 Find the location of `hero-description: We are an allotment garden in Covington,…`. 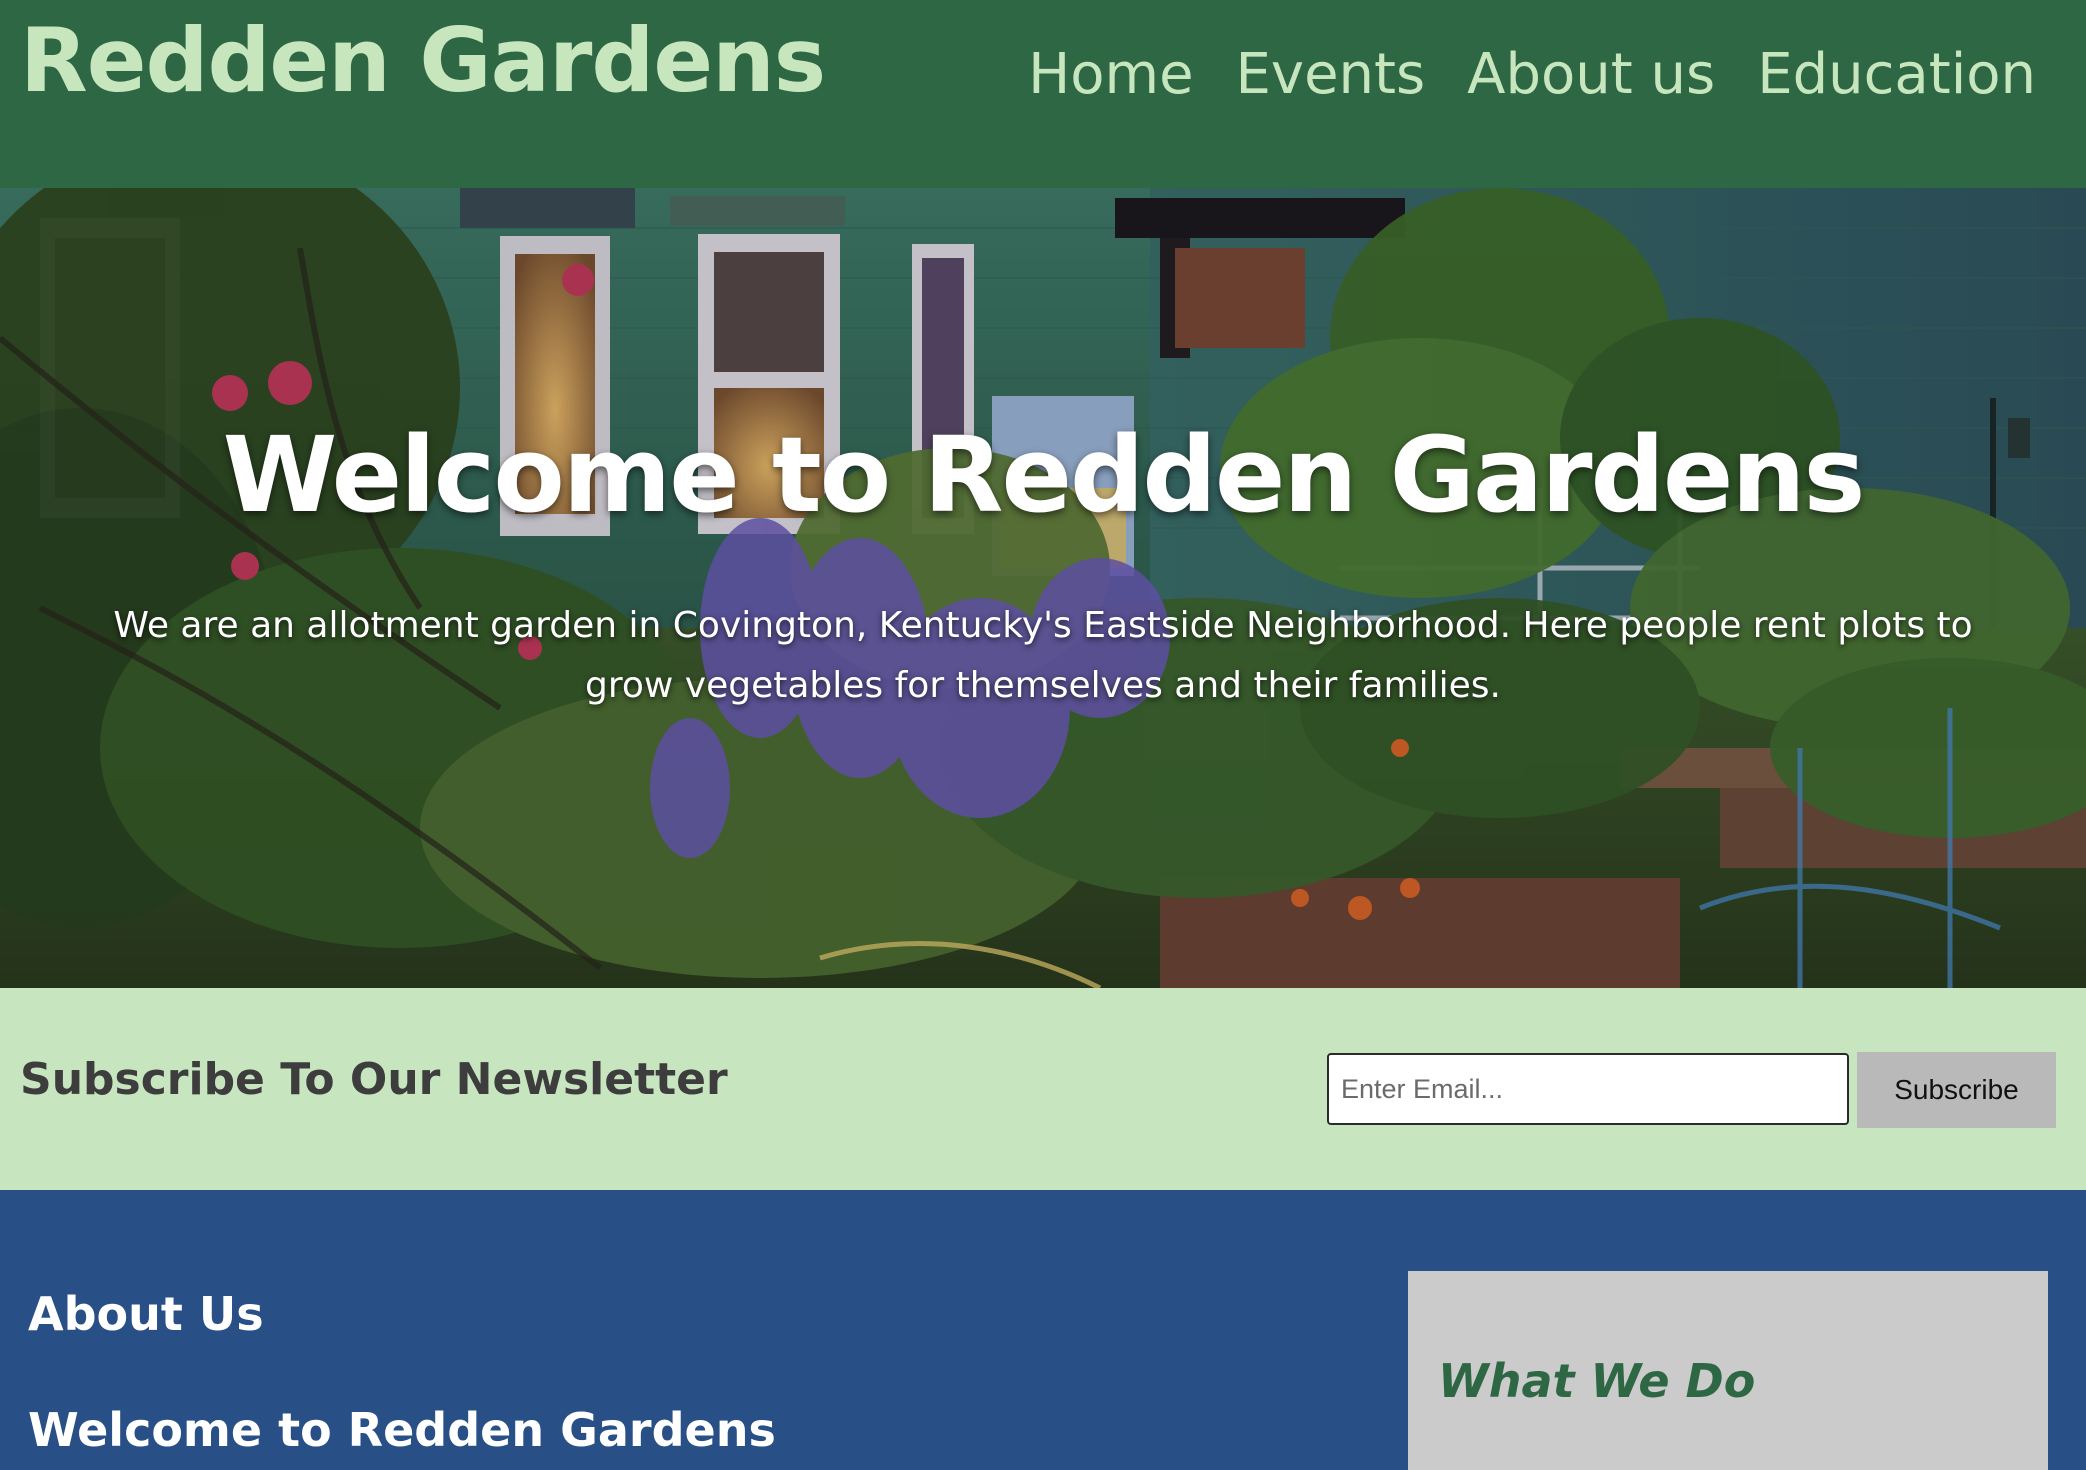

hero-description: We are an allotment garden in Covington,… is located at coordinates (1043, 655).